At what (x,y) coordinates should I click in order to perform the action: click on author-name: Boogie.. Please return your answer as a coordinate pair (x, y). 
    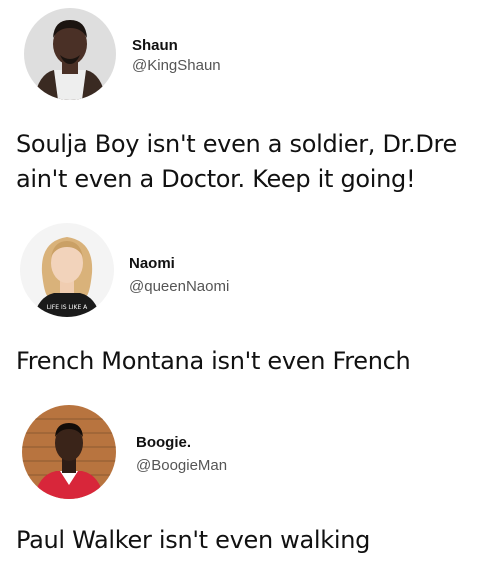
    Looking at the image, I should click on (163, 442).